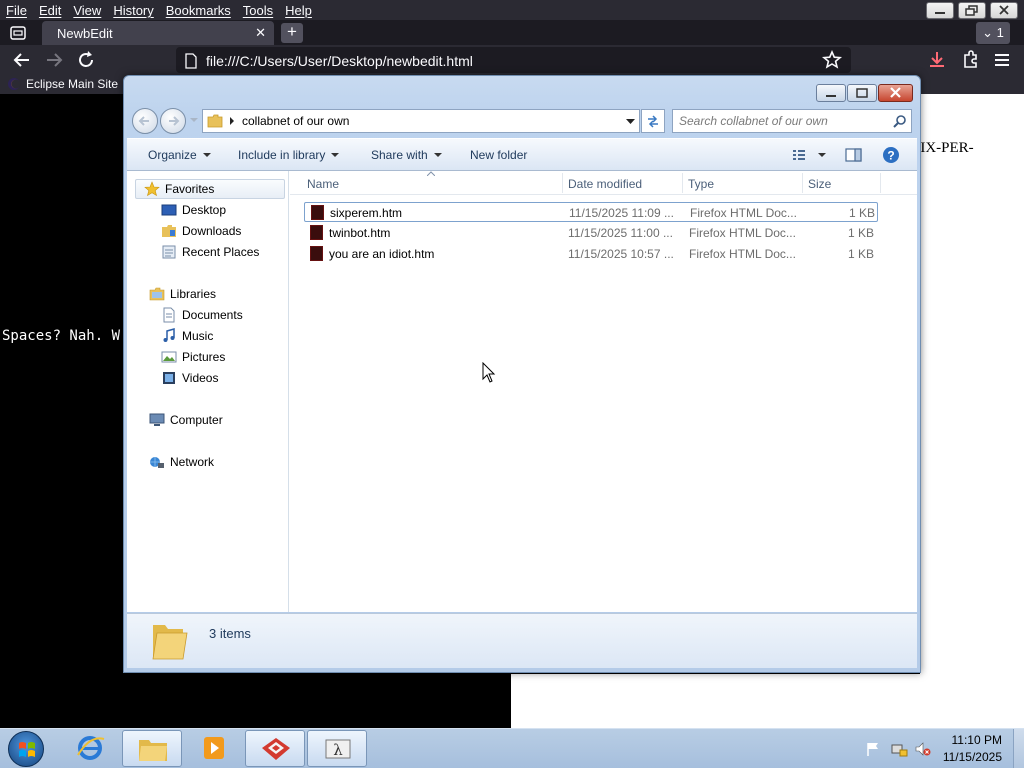  I want to click on column-size: Size, so click(819, 184).